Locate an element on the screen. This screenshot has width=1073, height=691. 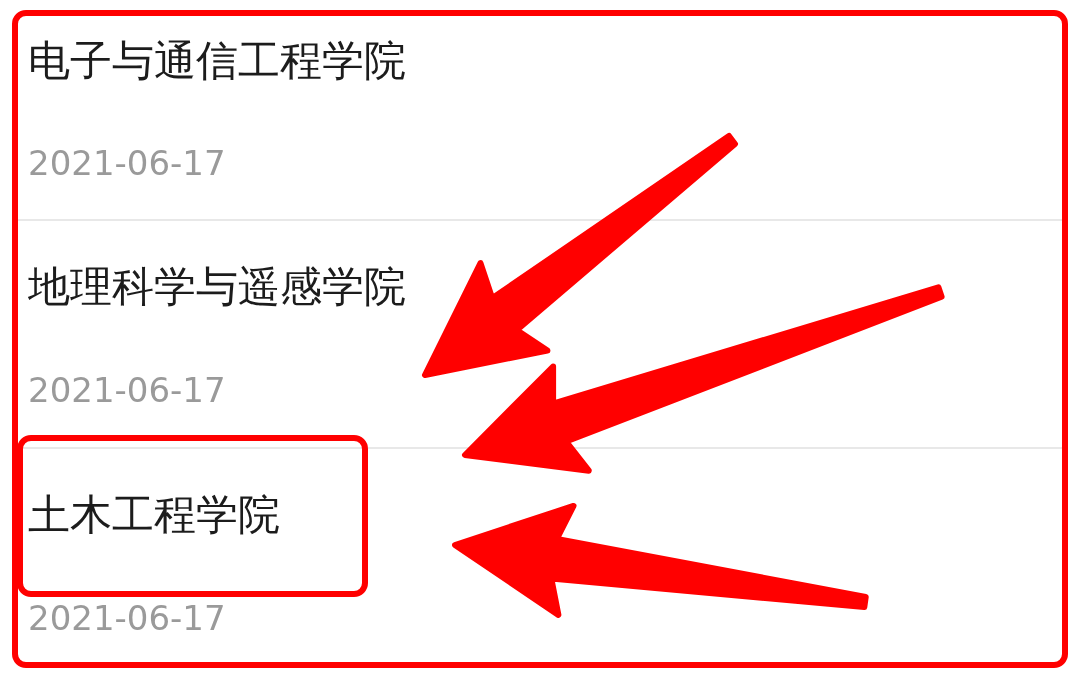
list-item-title: 土木工程学院 is located at coordinates (154, 515).